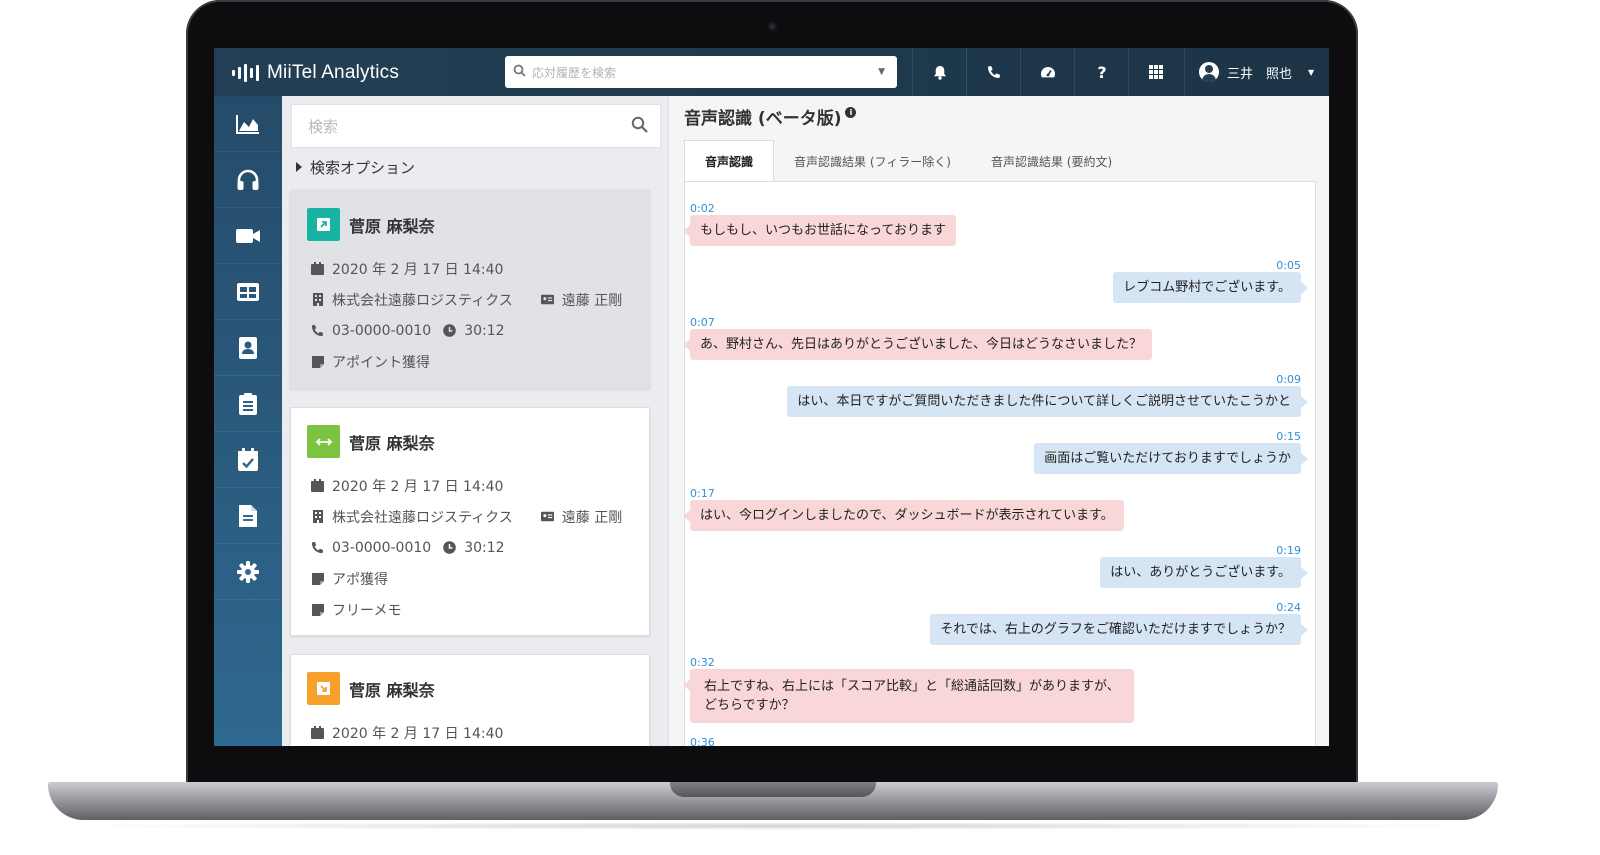 The height and width of the screenshot is (855, 1600). Describe the element at coordinates (367, 610) in the screenshot. I see `call-note: フリーメモ` at that location.